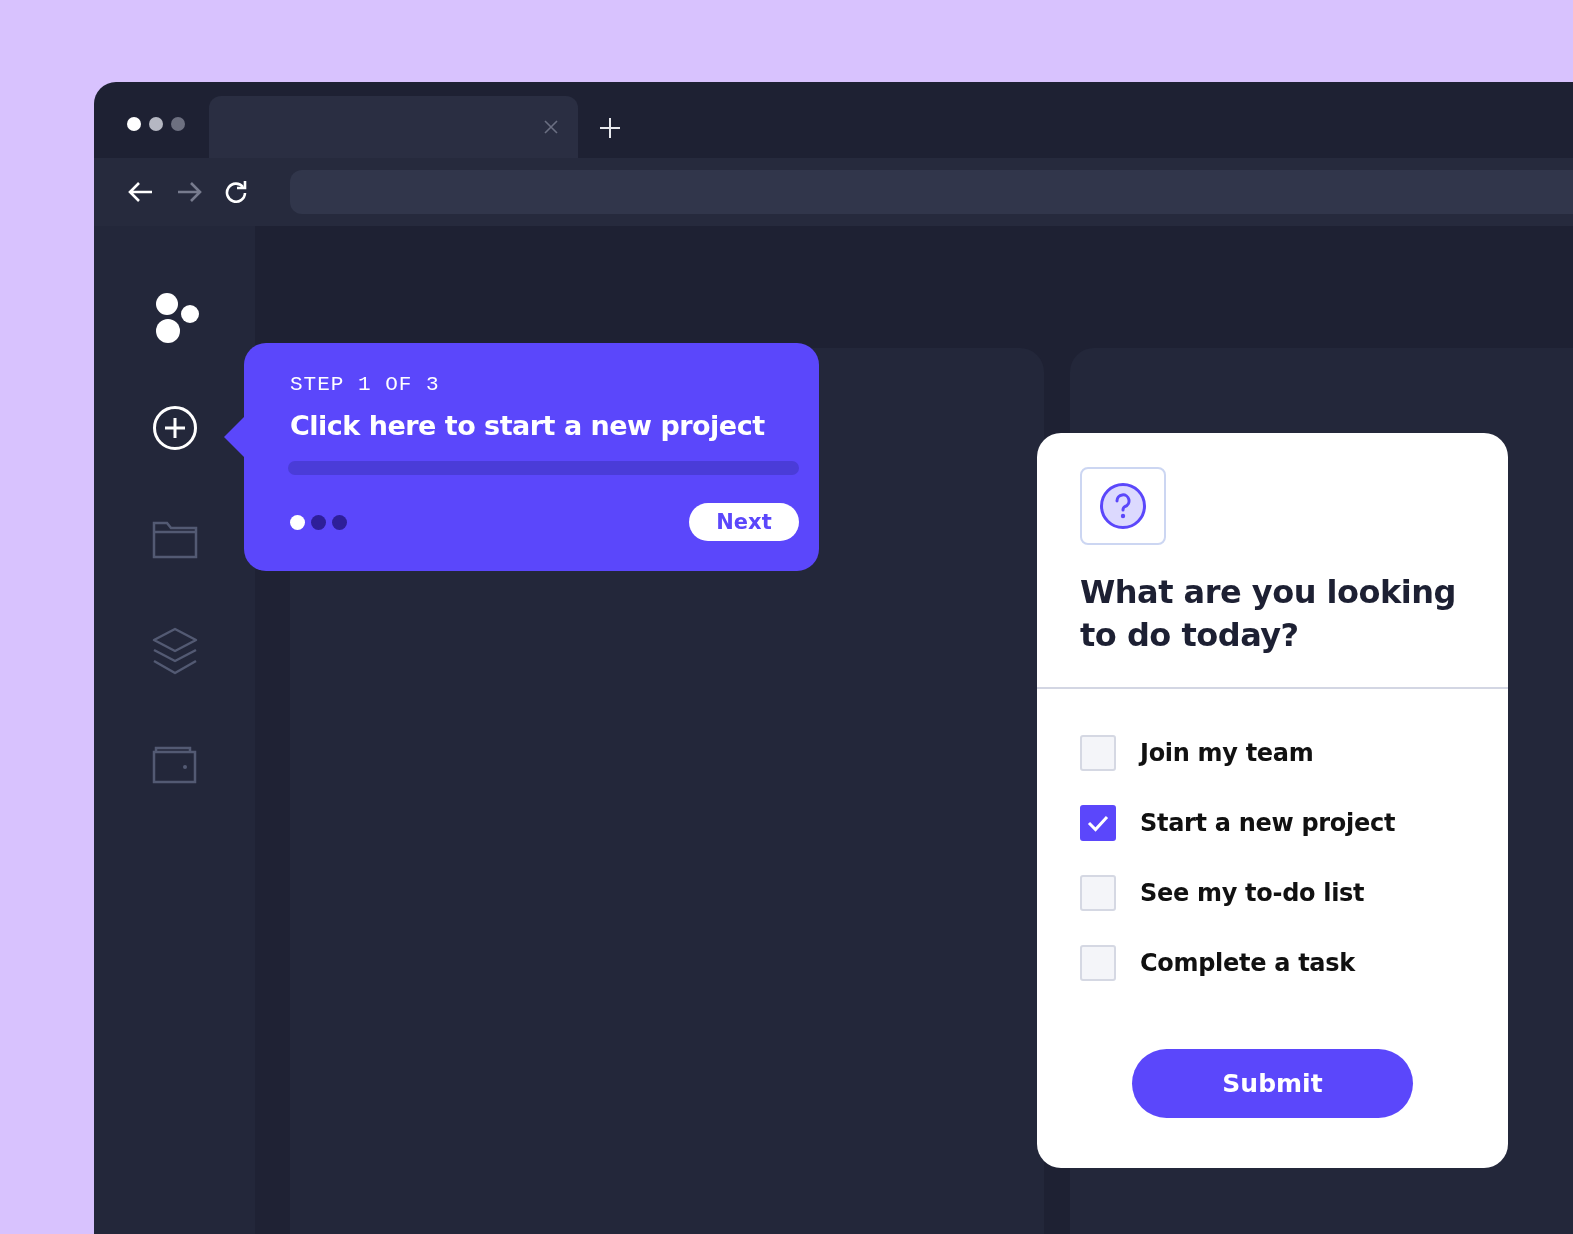 The image size is (1573, 1234). Describe the element at coordinates (1268, 823) in the screenshot. I see `option-label: Start a new project` at that location.